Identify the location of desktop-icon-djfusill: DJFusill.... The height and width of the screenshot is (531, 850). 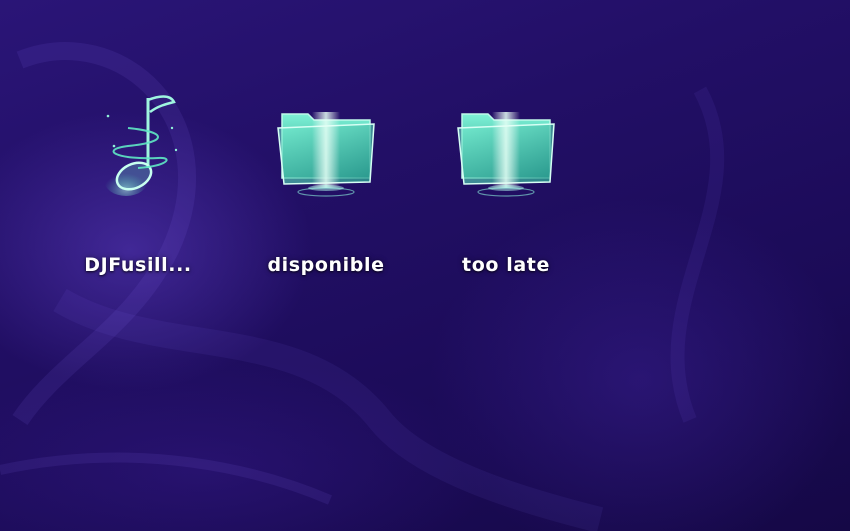
(138, 197).